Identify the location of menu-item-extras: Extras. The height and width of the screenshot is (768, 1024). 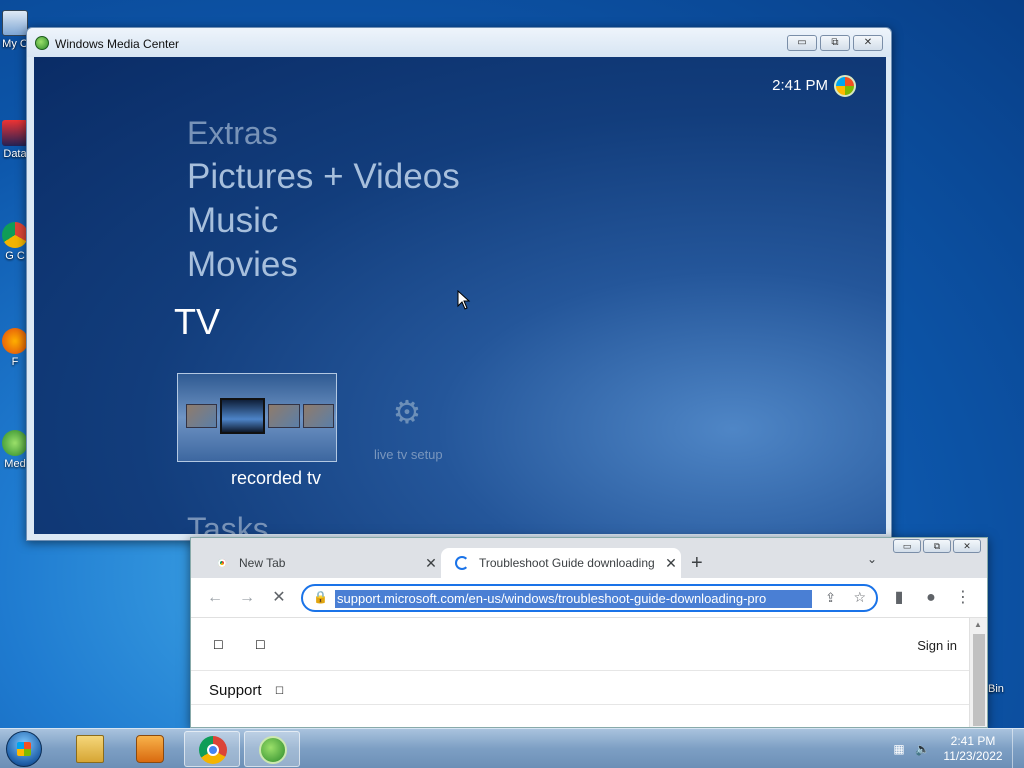
(232, 133).